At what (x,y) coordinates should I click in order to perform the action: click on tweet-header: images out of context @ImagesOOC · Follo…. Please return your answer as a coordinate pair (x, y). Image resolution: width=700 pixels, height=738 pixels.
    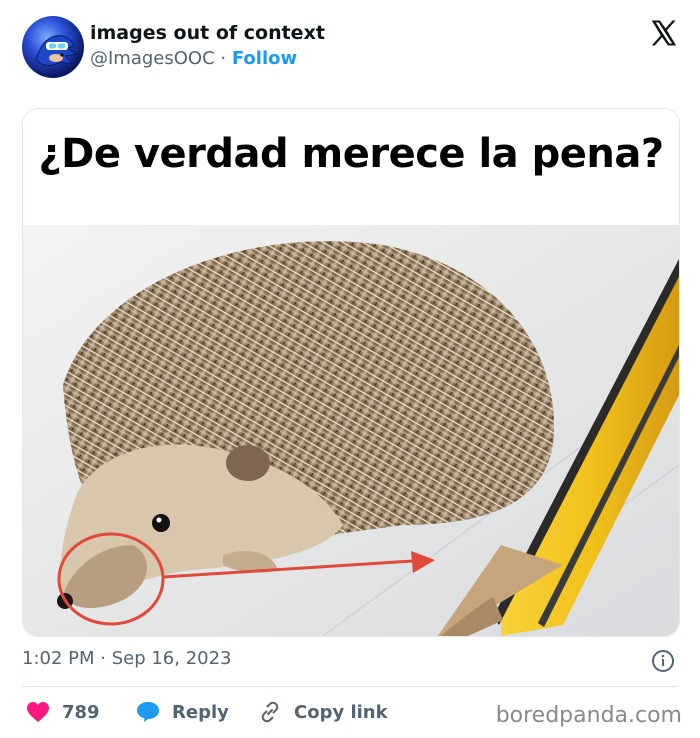
    Looking at the image, I should click on (350, 50).